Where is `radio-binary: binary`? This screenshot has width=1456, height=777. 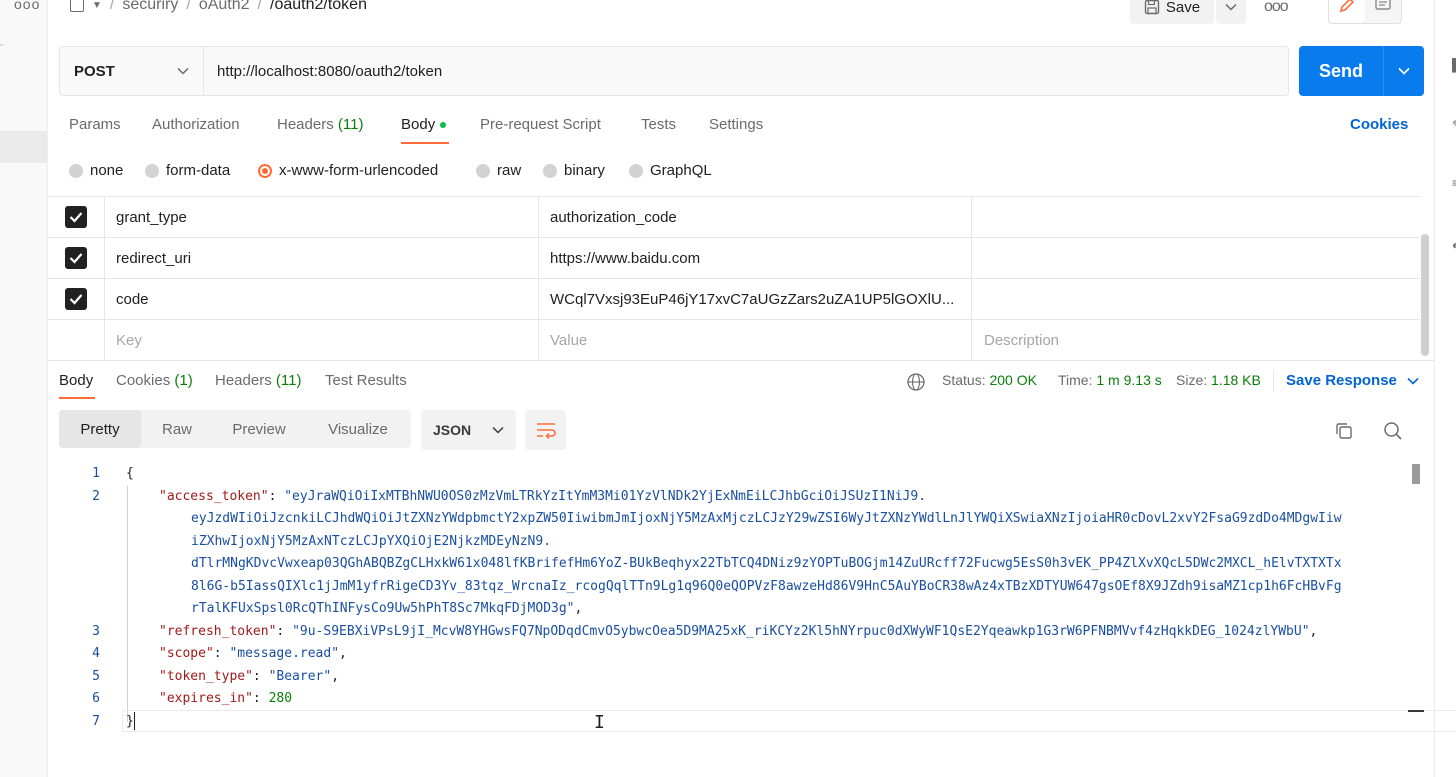 radio-binary: binary is located at coordinates (574, 170).